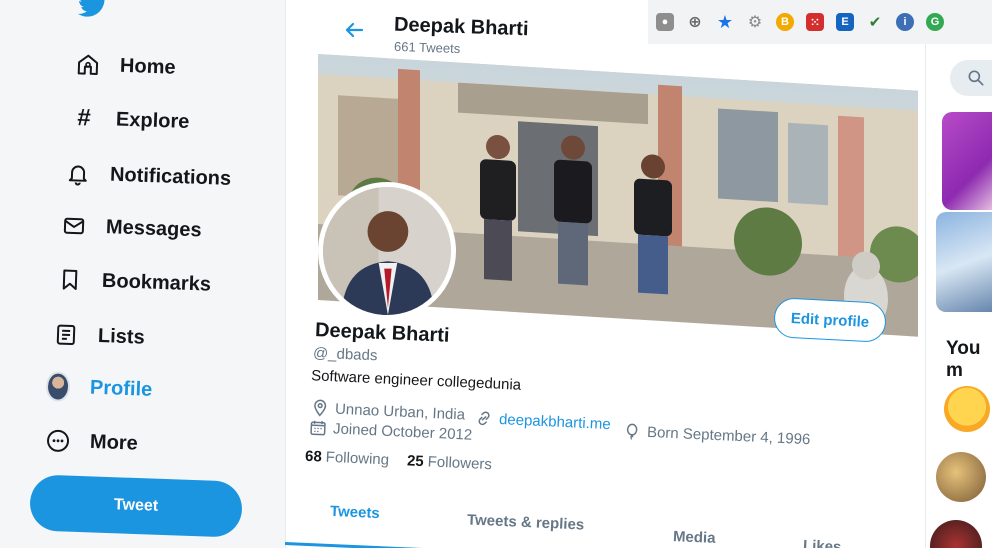  What do you see at coordinates (74, 226) in the screenshot?
I see `envelope-icon` at bounding box center [74, 226].